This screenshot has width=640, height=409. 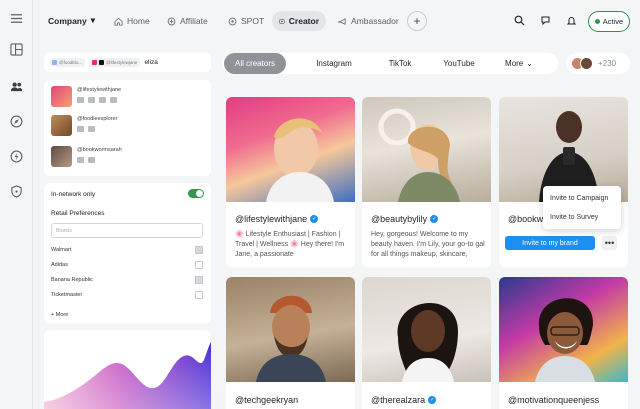 I want to click on list-item: @foodieexplorer, so click(x=84, y=127).